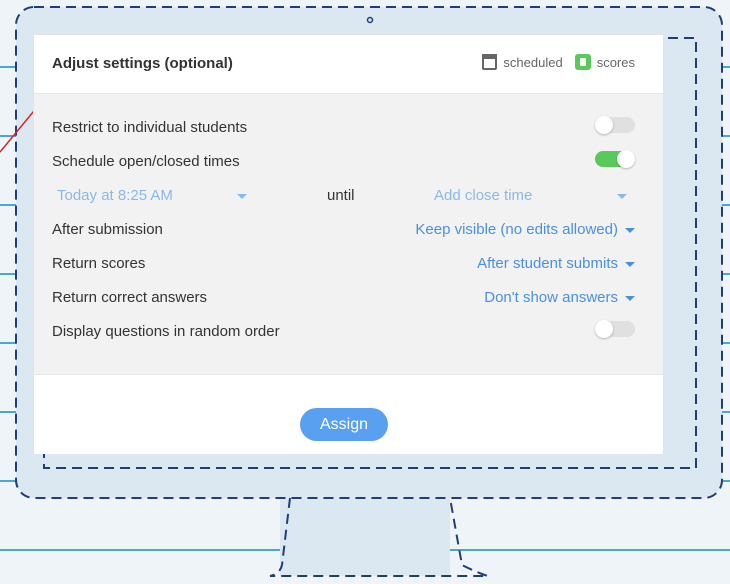  Describe the element at coordinates (533, 62) in the screenshot. I see `legend-scheduled-label: scheduled` at that location.